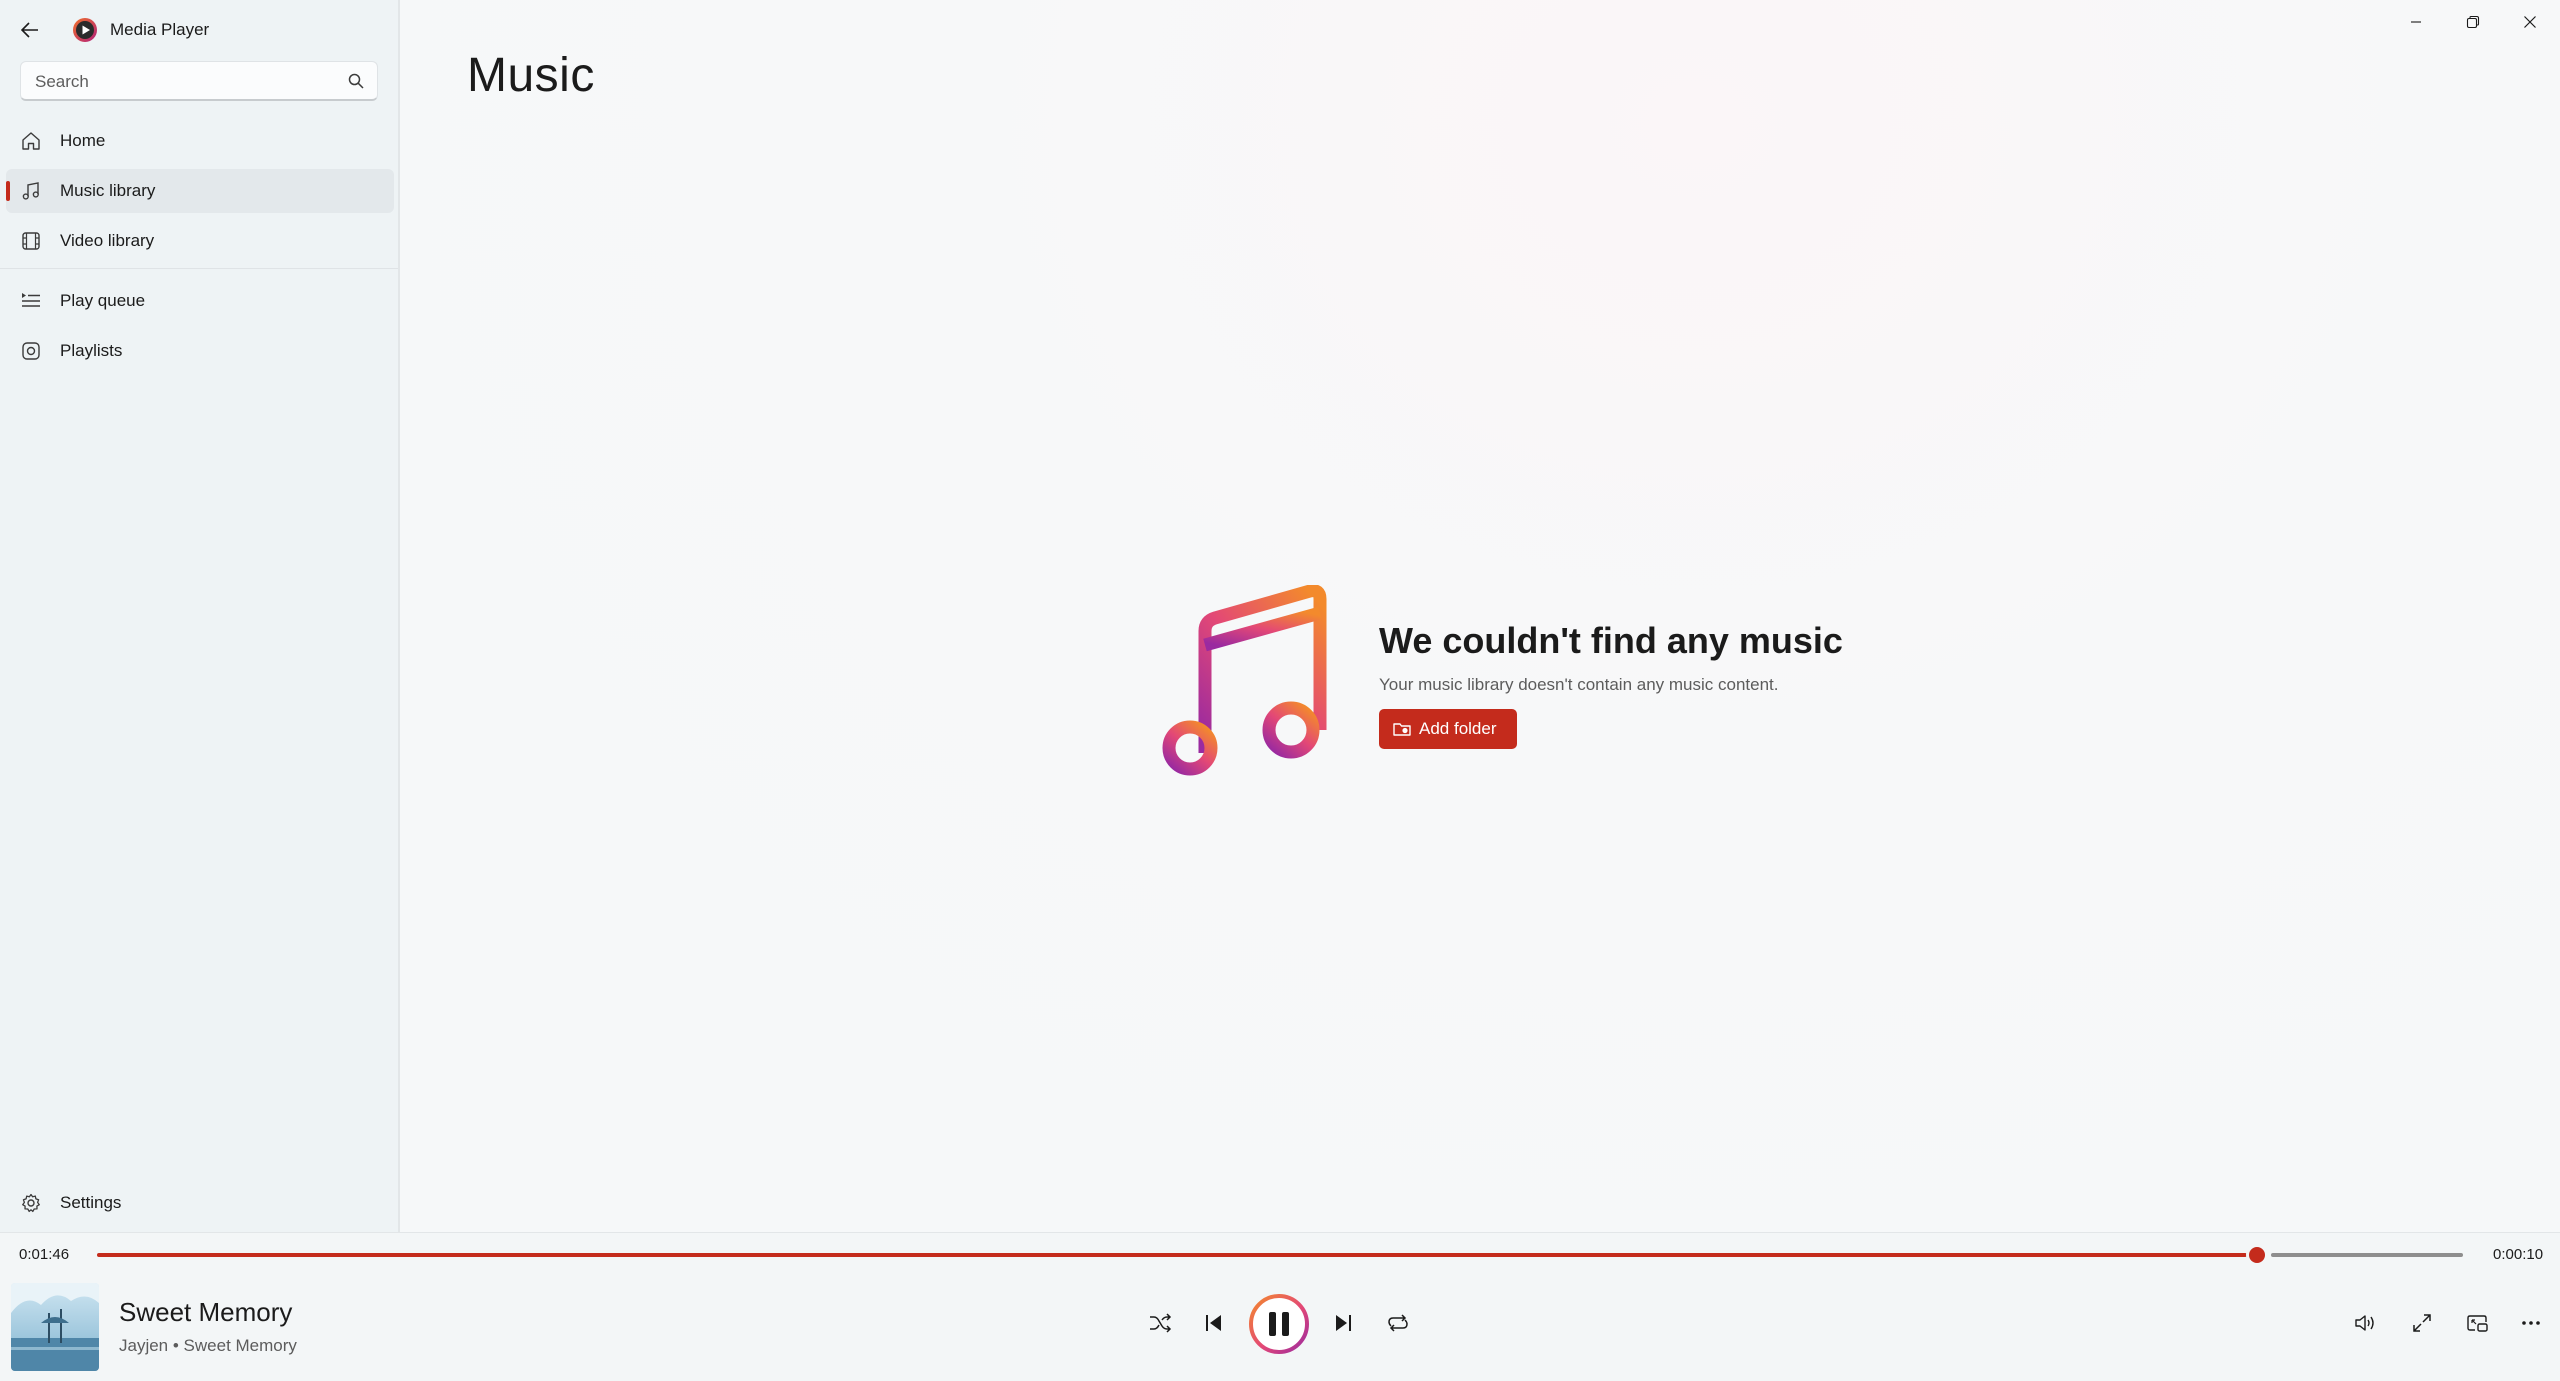 This screenshot has height=1381, width=2560. I want to click on repeat-icon, so click(1398, 1323).